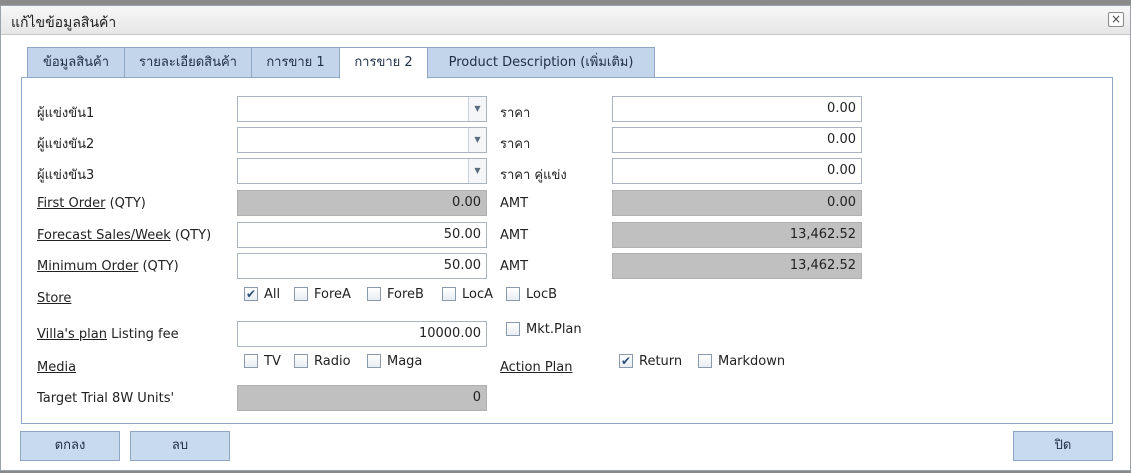 The height and width of the screenshot is (473, 1131). Describe the element at coordinates (362, 140) in the screenshot. I see `competitor-2-select: ▼` at that location.